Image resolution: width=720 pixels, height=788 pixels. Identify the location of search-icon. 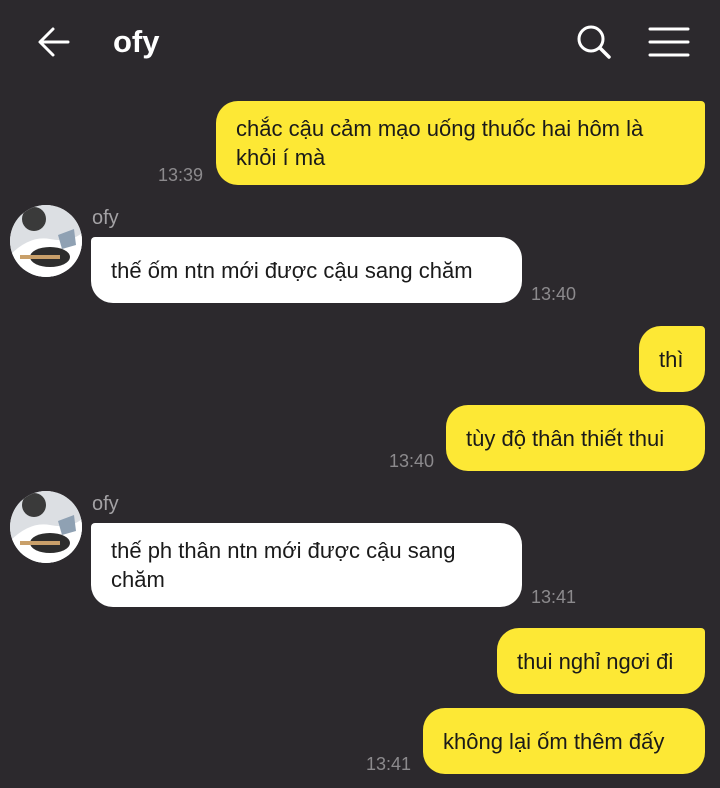
(594, 42).